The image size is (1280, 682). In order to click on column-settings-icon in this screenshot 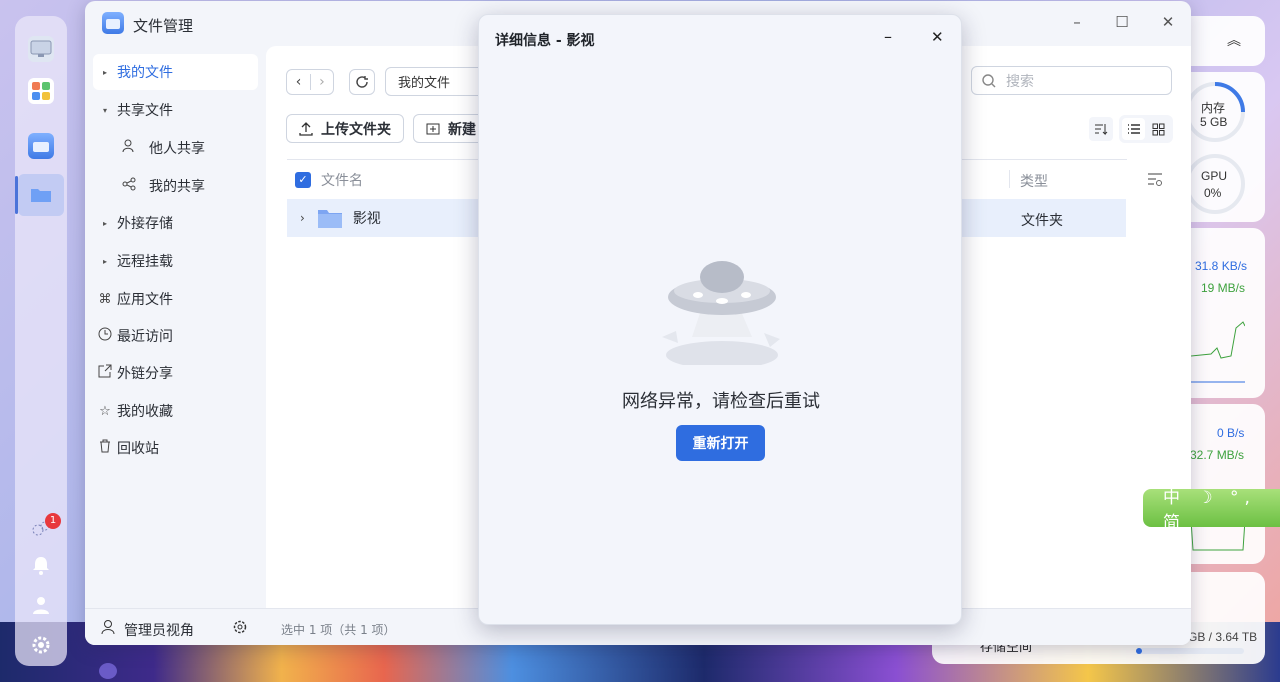, I will do `click(1155, 181)`.